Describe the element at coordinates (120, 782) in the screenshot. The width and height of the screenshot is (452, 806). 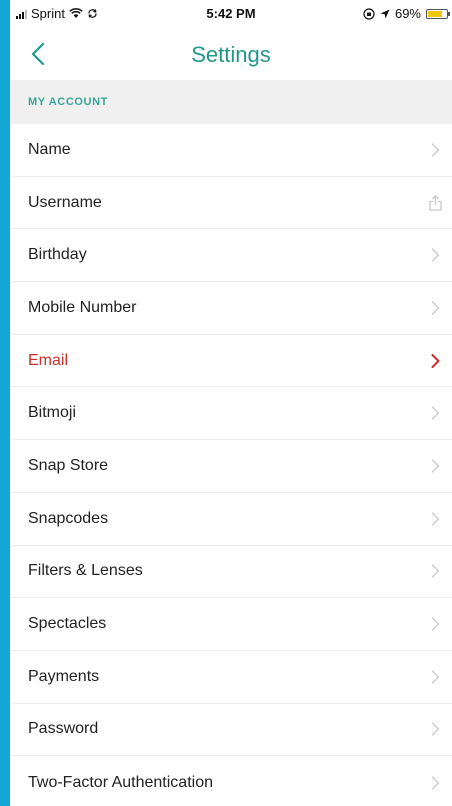
I see `settings-item-label: Two-Factor Authentication` at that location.